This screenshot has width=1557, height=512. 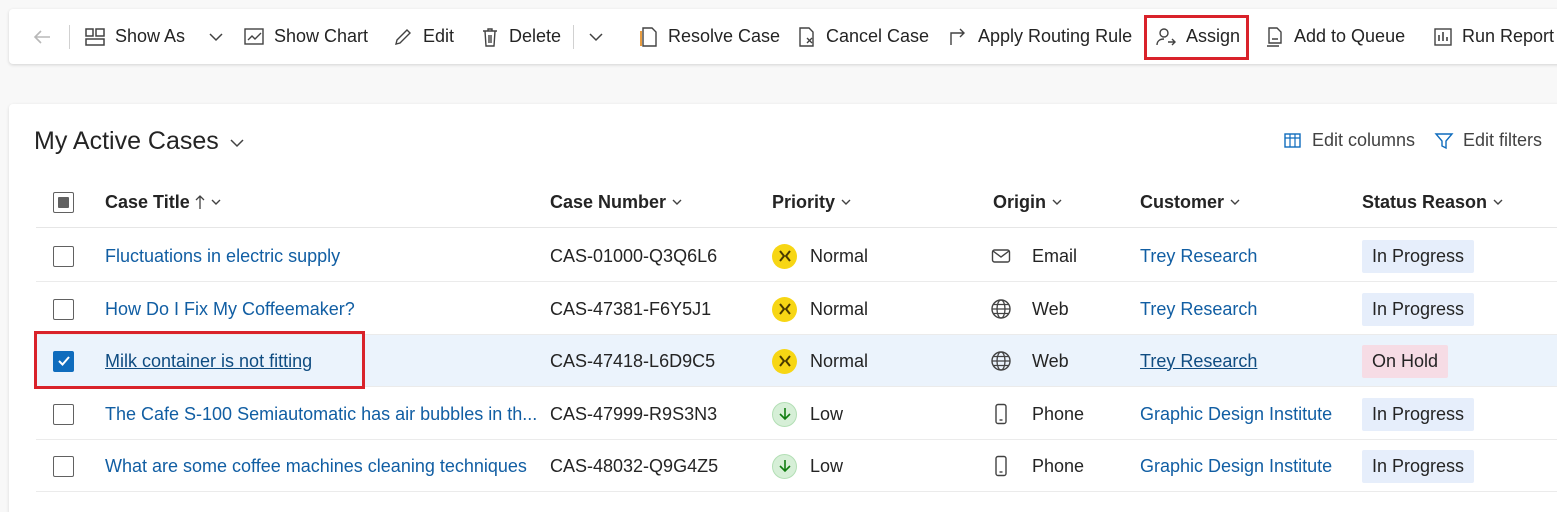 I want to click on case-title-link: Fluctuations in electric supply, so click(x=222, y=256).